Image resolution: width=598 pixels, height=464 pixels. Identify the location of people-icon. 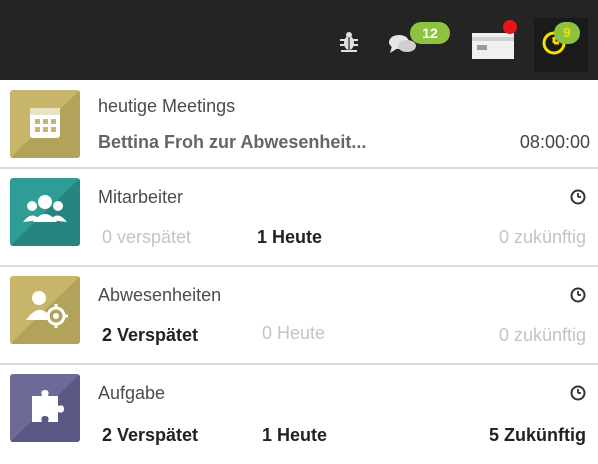
(45, 212).